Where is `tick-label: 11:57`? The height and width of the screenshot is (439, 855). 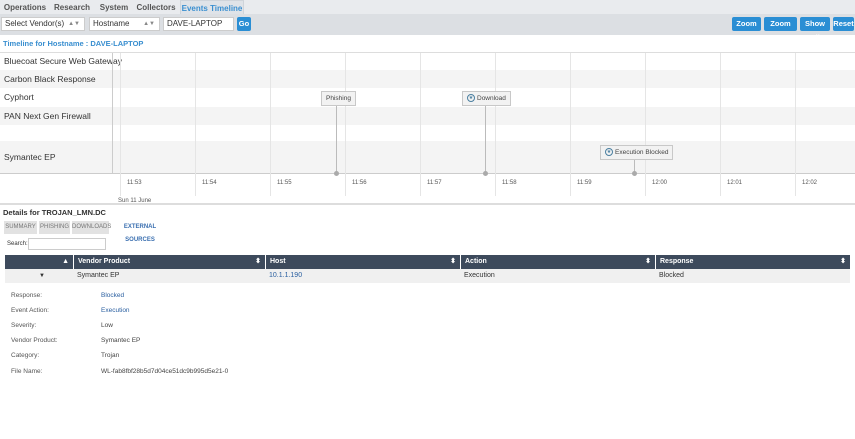 tick-label: 11:57 is located at coordinates (434, 183).